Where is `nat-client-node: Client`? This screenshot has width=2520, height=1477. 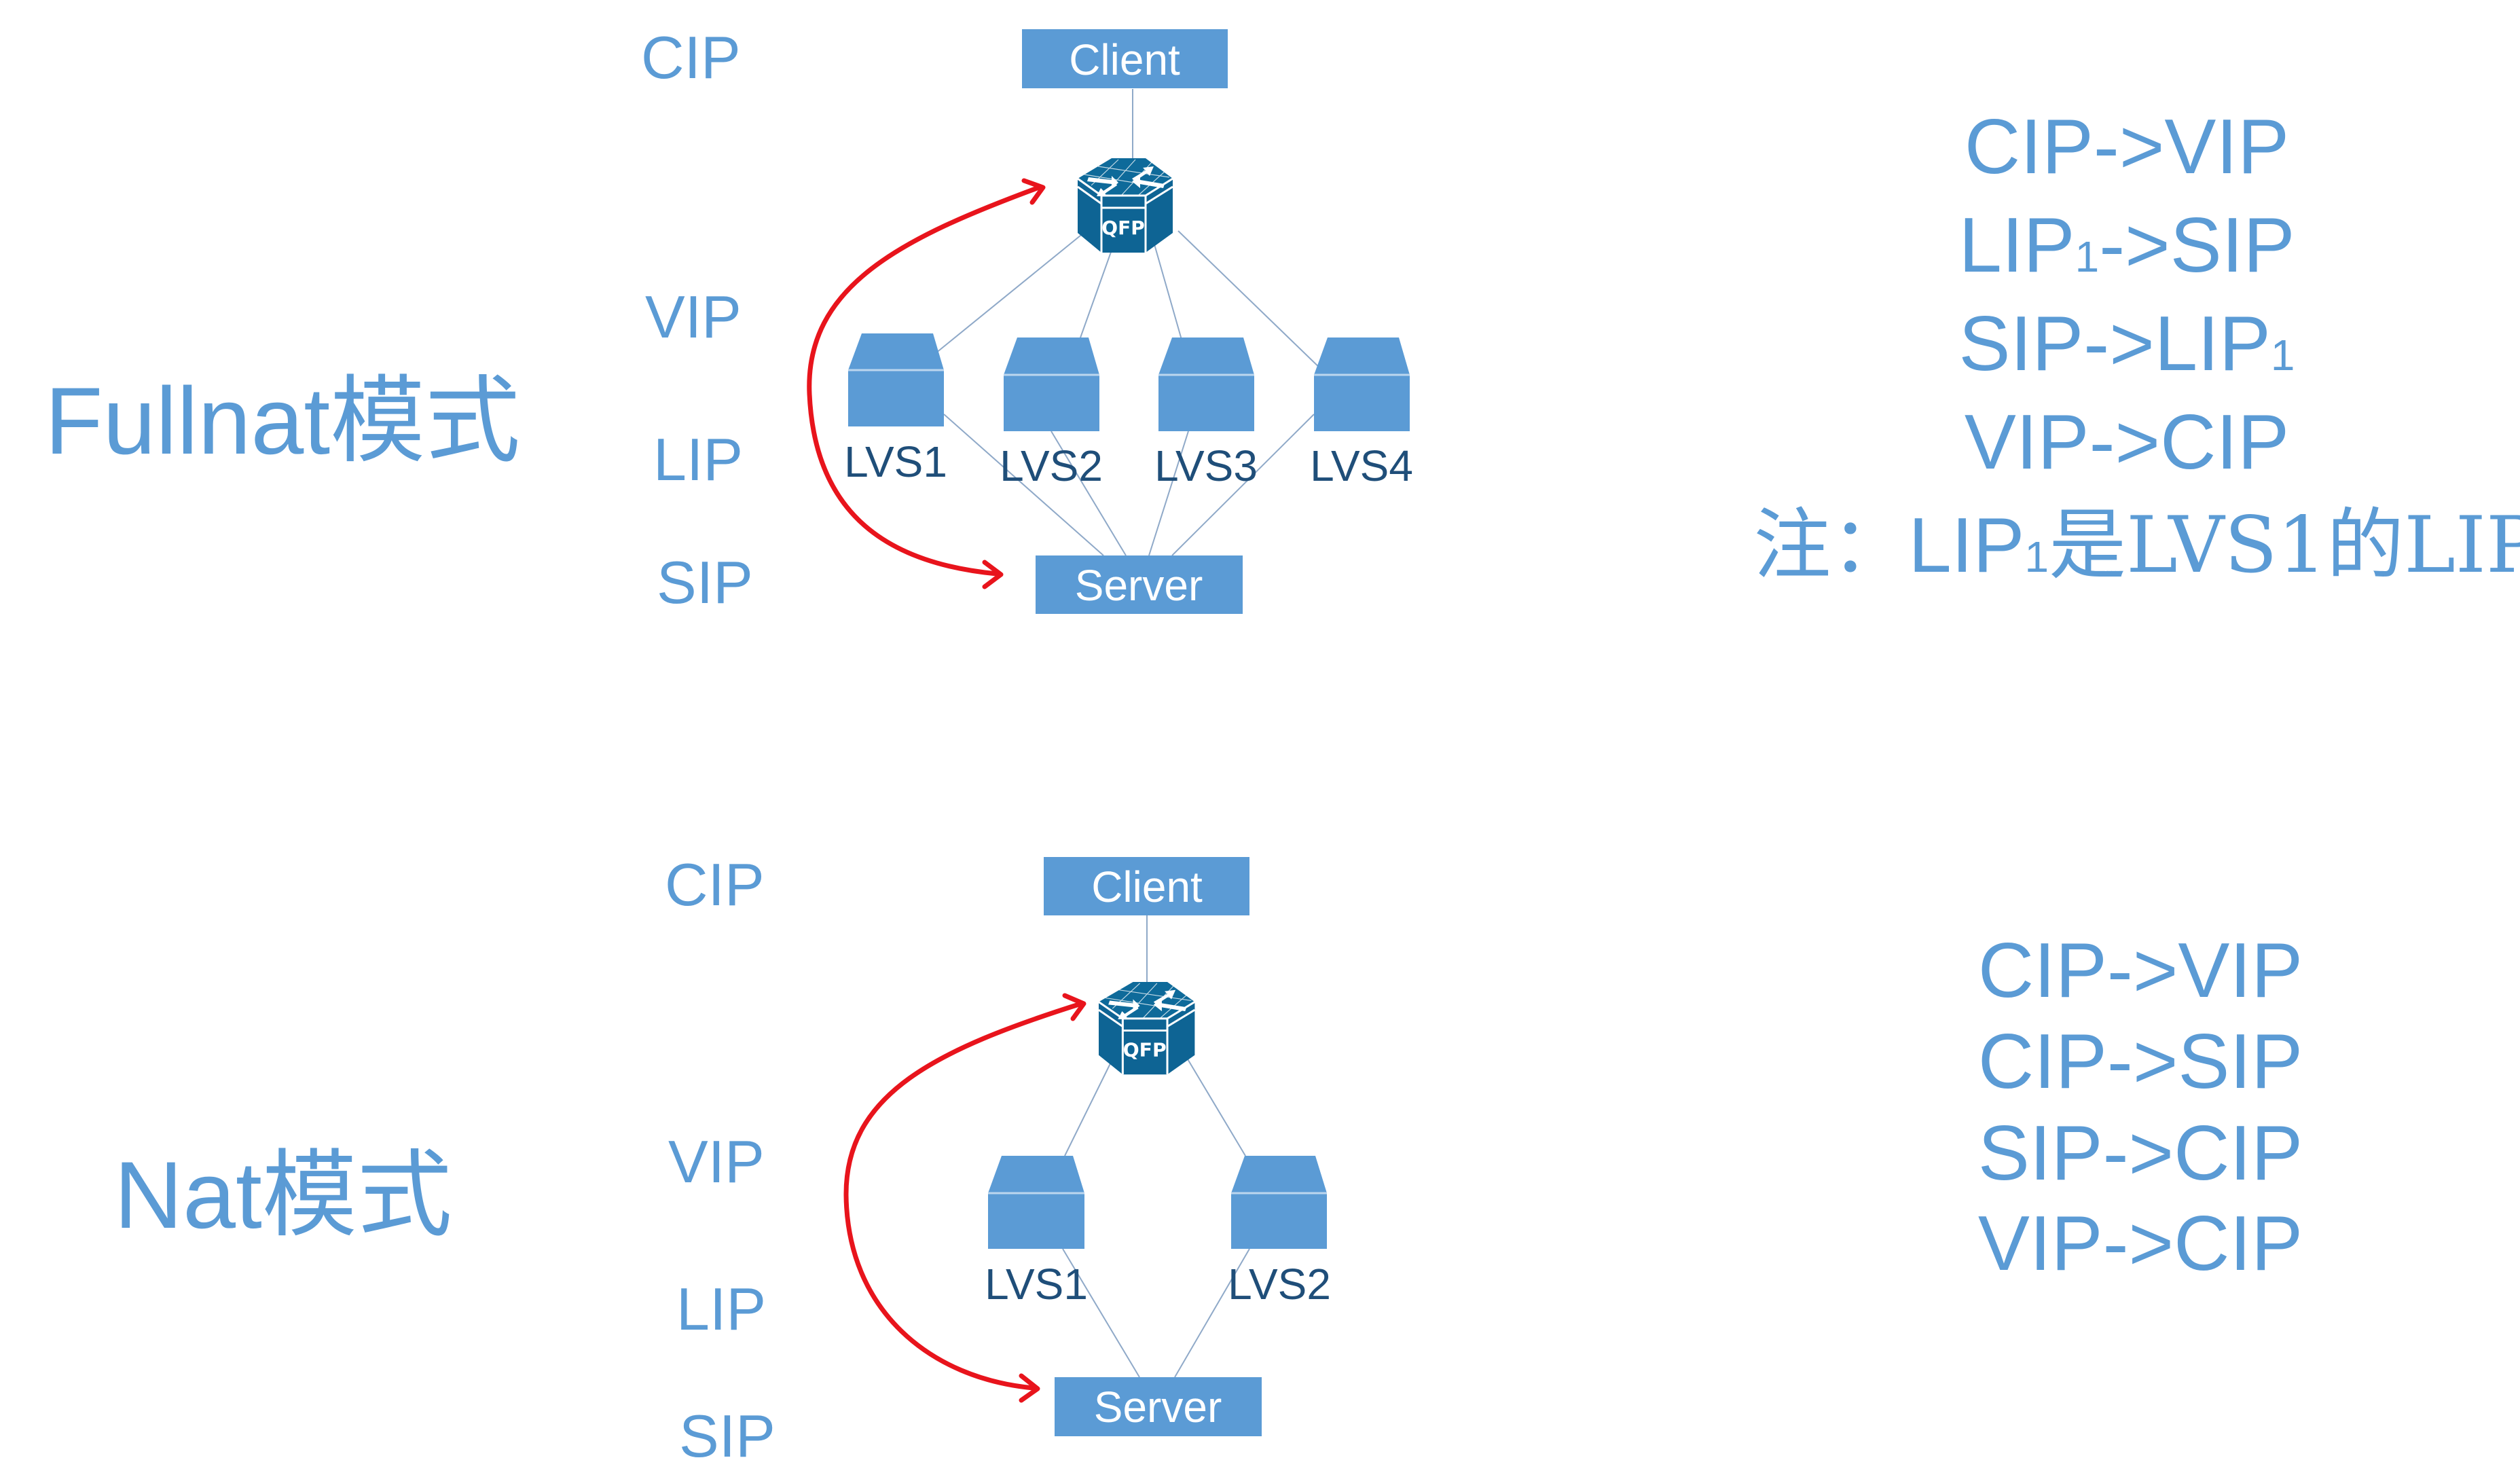
nat-client-node: Client is located at coordinates (1146, 886).